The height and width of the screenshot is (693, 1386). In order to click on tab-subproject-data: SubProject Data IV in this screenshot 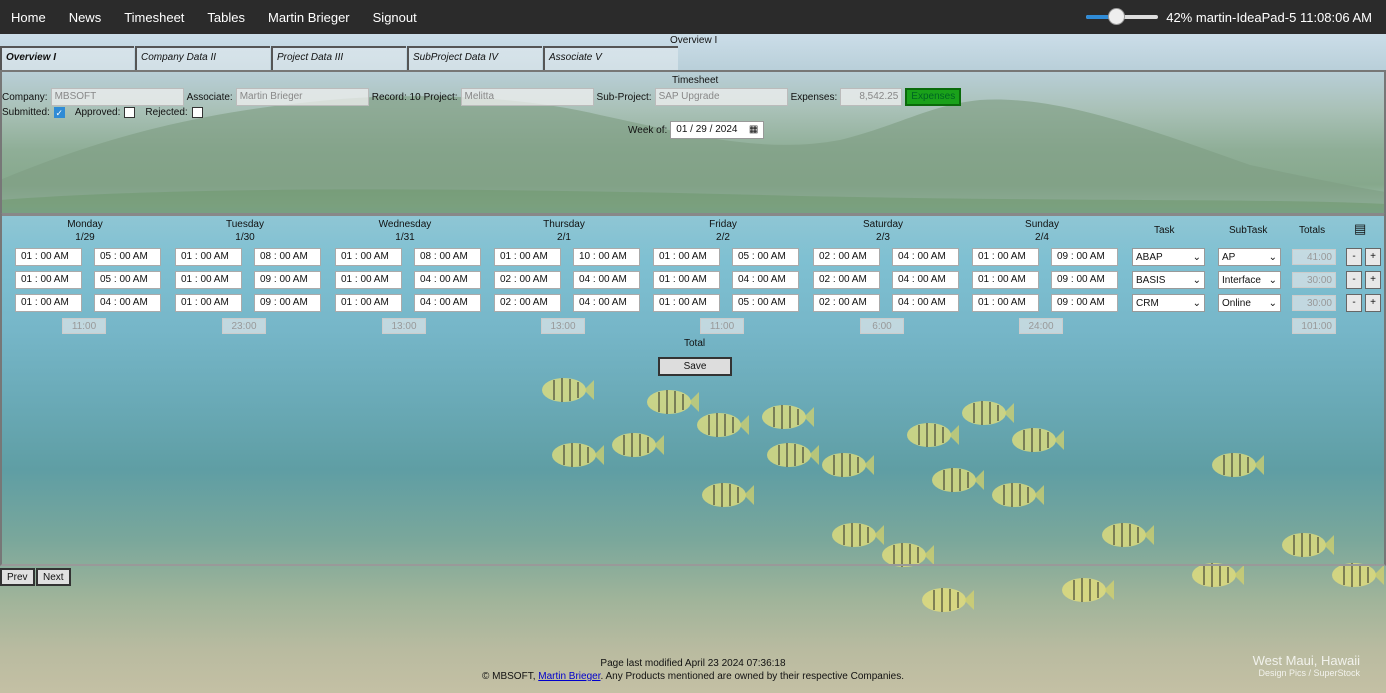, I will do `click(474, 58)`.